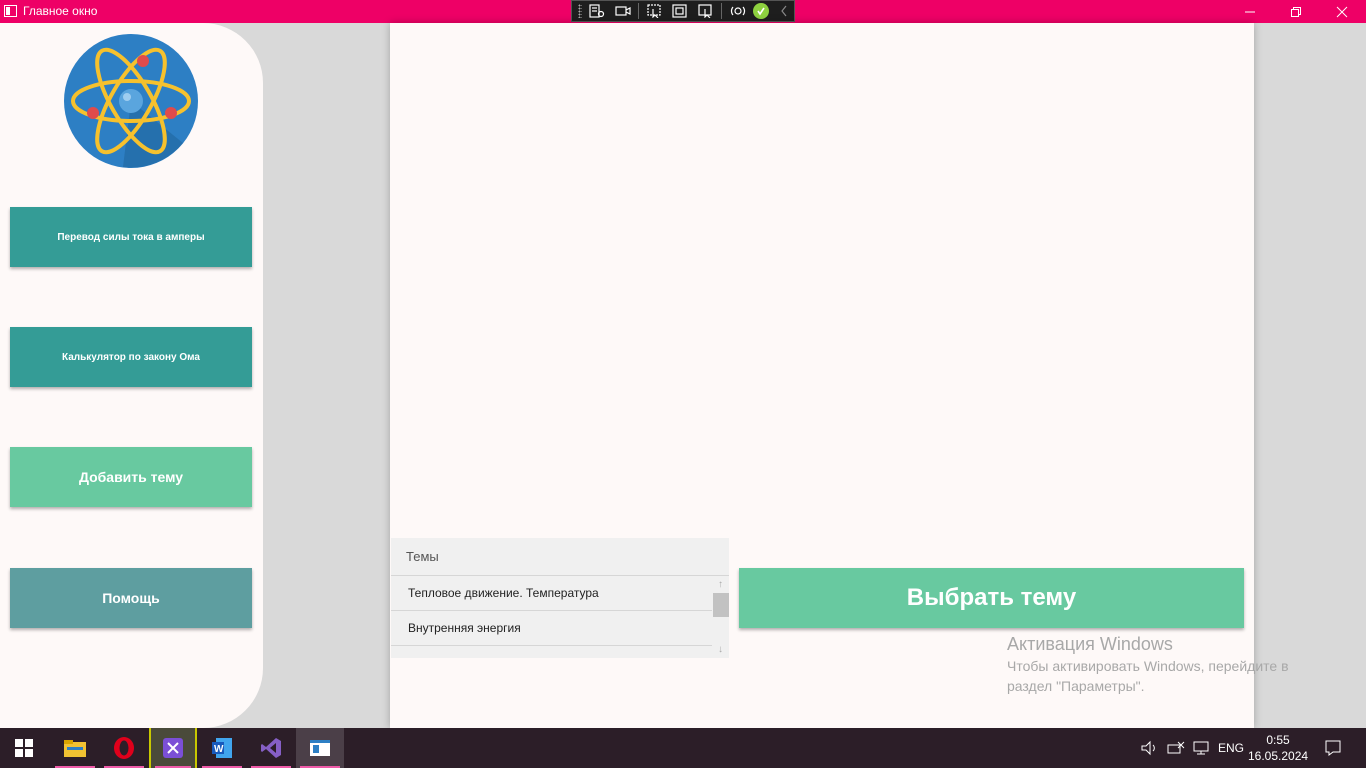 The width and height of the screenshot is (1366, 768). I want to click on notifications-button, so click(1333, 748).